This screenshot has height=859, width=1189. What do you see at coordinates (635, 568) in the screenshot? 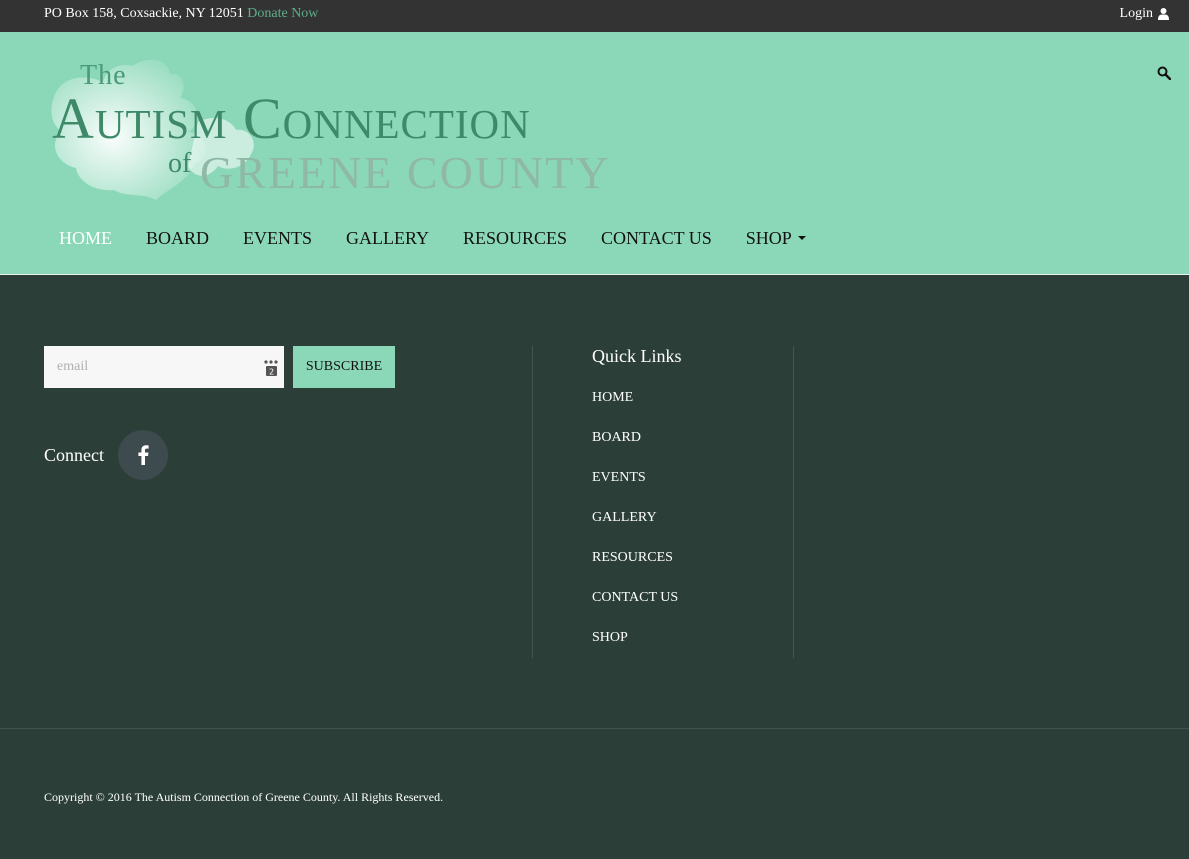
I see `quick-link-resources: RESOURCES` at bounding box center [635, 568].